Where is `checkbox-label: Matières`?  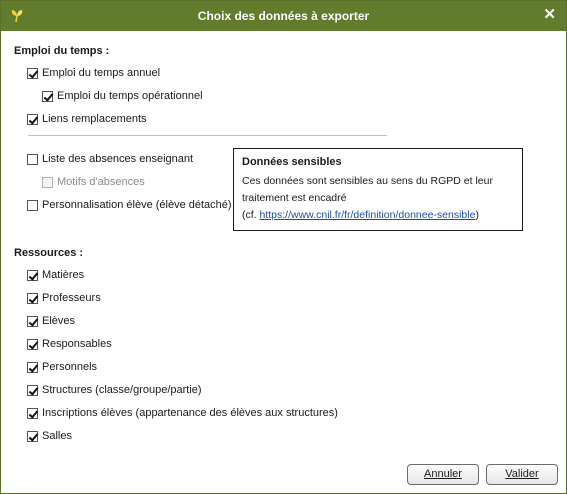
checkbox-label: Matières is located at coordinates (63, 275).